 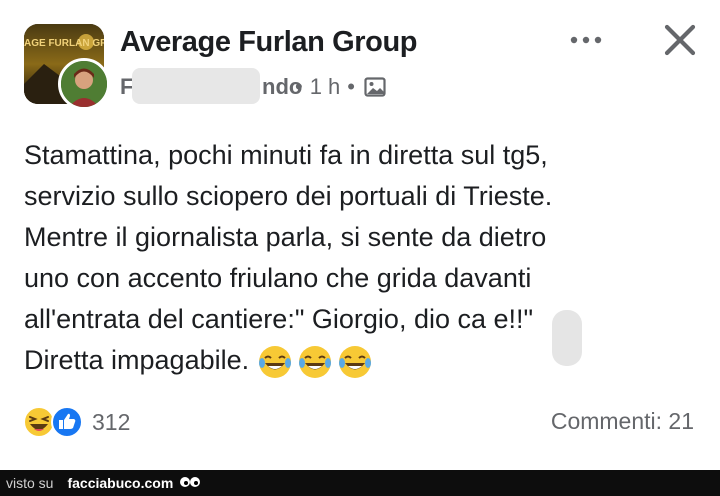 I want to click on gallery-icon, so click(x=375, y=87).